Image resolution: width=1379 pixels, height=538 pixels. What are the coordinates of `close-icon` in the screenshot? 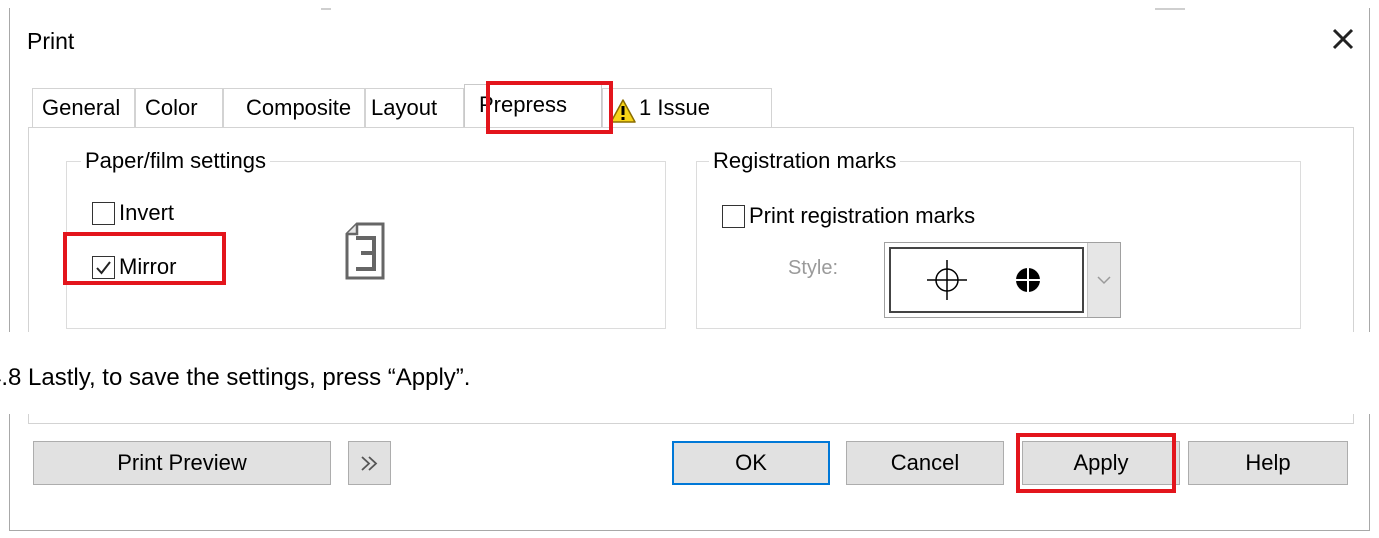 It's located at (1343, 38).